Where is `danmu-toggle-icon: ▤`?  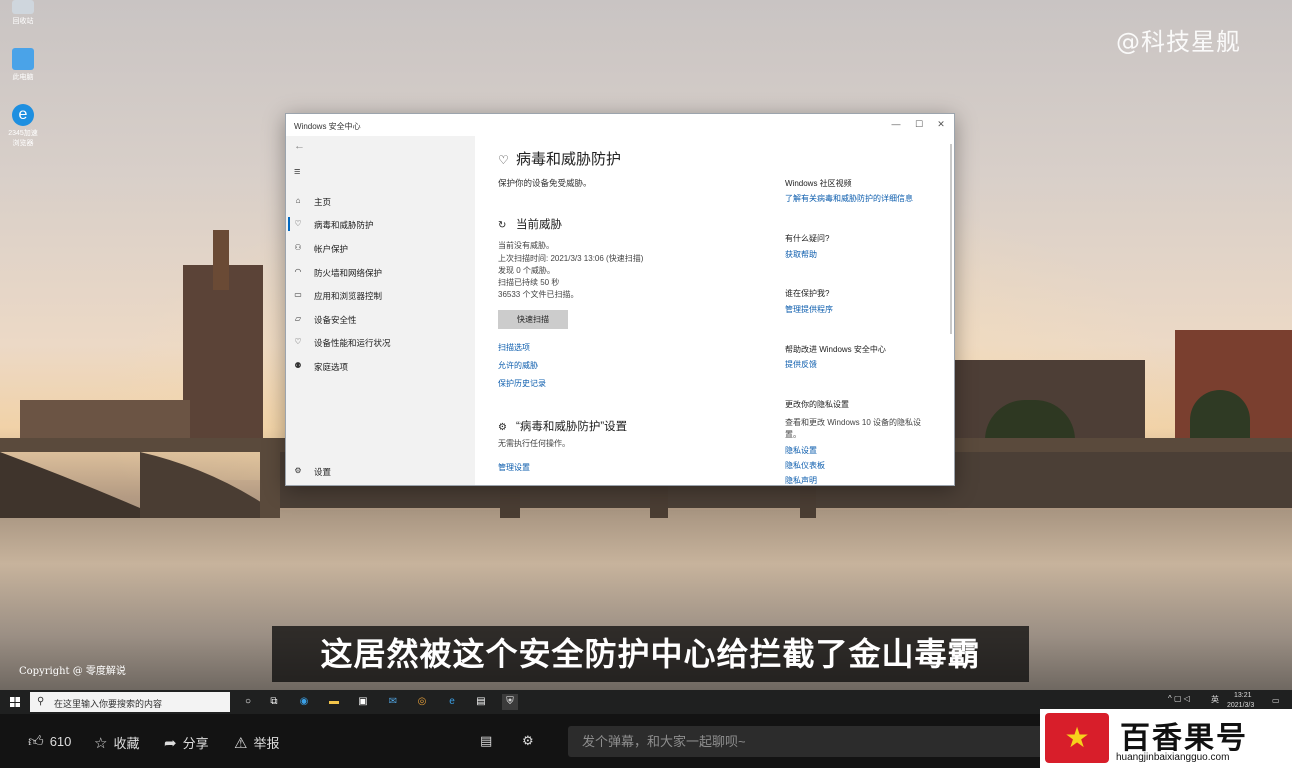
danmu-toggle-icon: ▤ is located at coordinates (486, 741).